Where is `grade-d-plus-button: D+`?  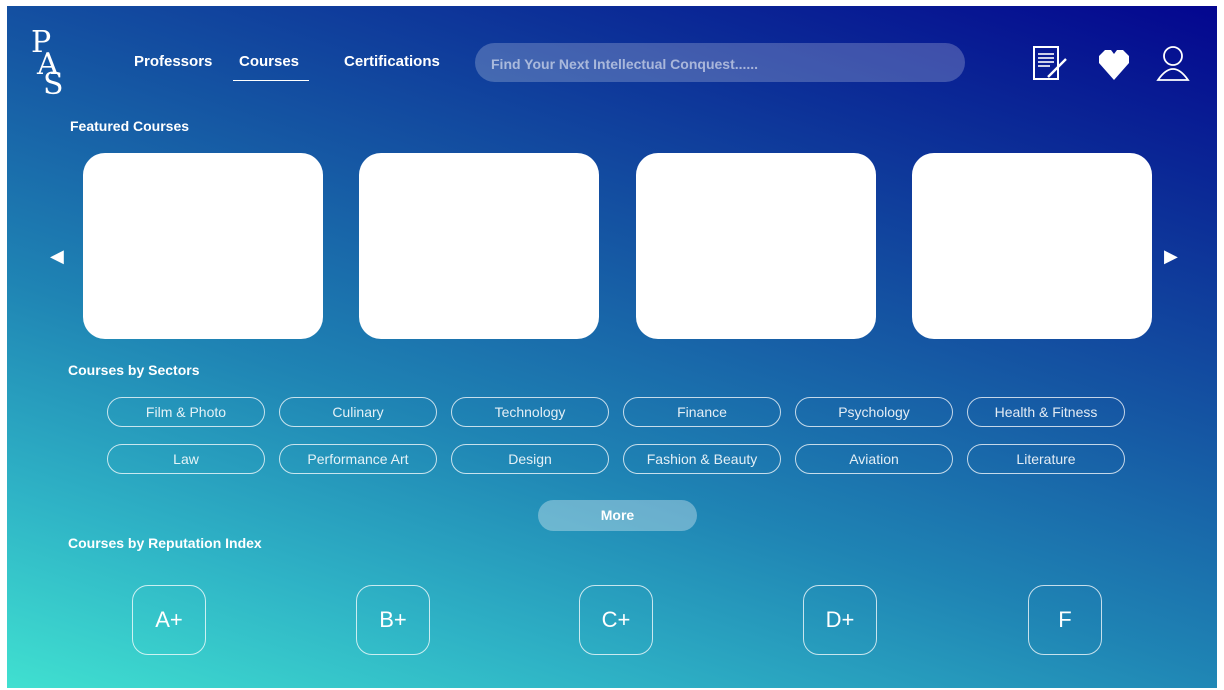 grade-d-plus-button: D+ is located at coordinates (840, 620).